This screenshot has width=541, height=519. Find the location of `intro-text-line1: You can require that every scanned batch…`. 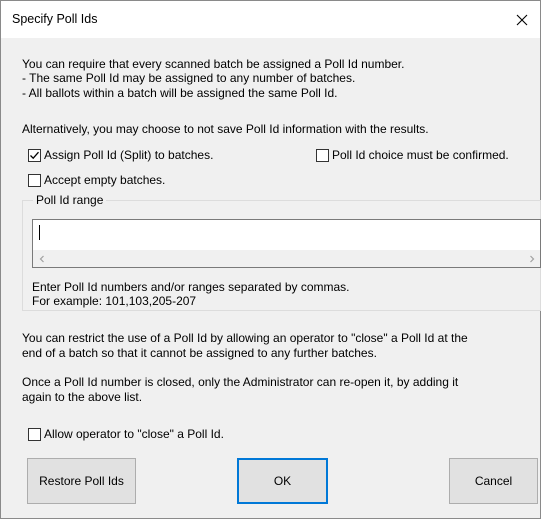

intro-text-line1: You can require that every scanned batch… is located at coordinates (213, 64).